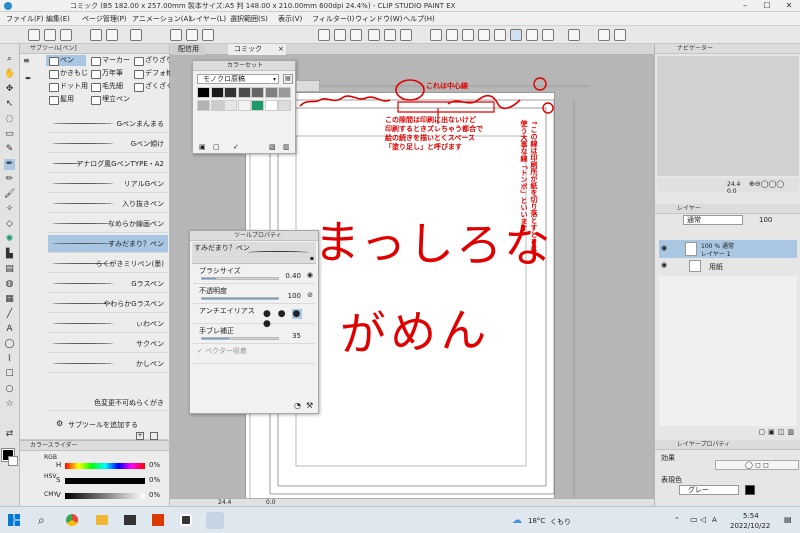 The width and height of the screenshot is (800, 533). Describe the element at coordinates (728, 266) in the screenshot. I see `layer-row: ◉ 用紙` at that location.